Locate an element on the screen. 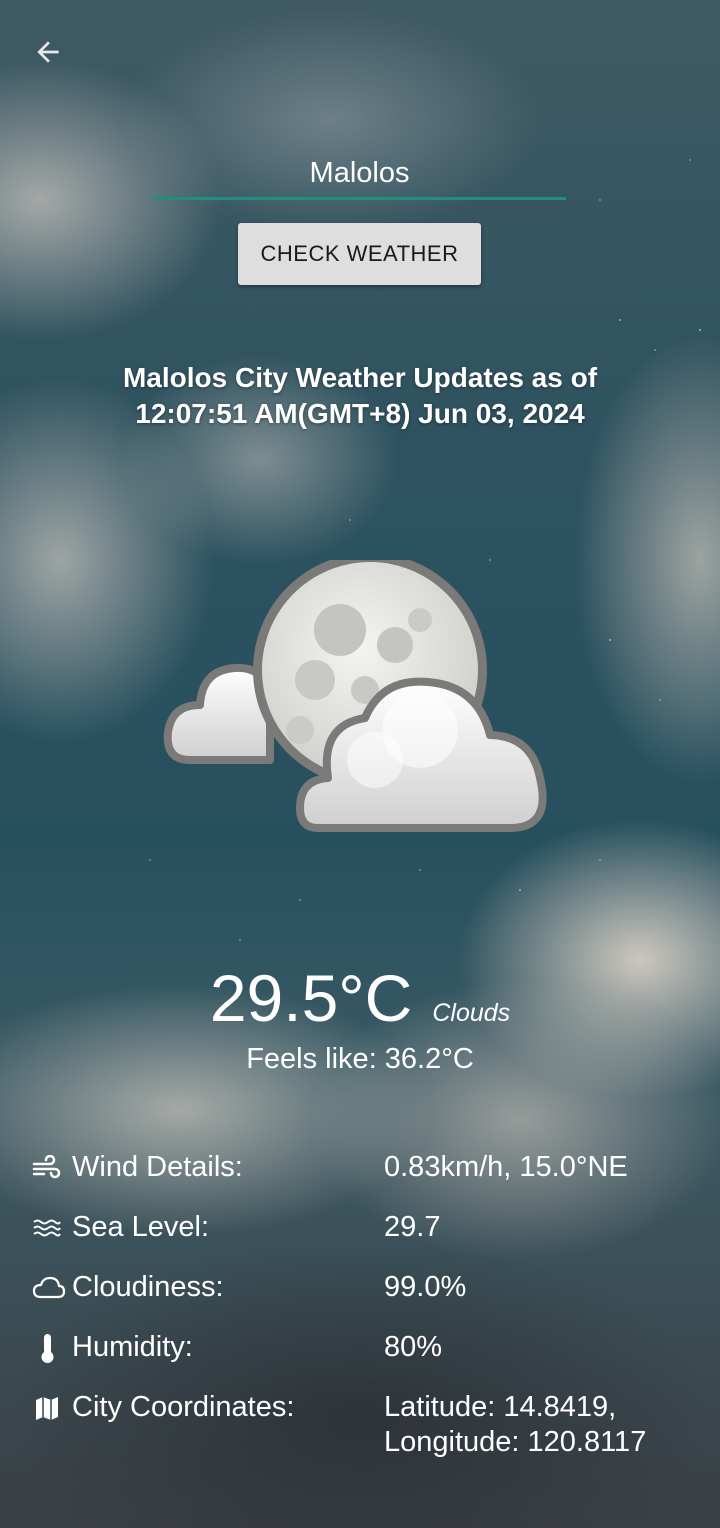 Image resolution: width=720 pixels, height=1528 pixels. cloudiness-label: Cloudiness: is located at coordinates (148, 1287).